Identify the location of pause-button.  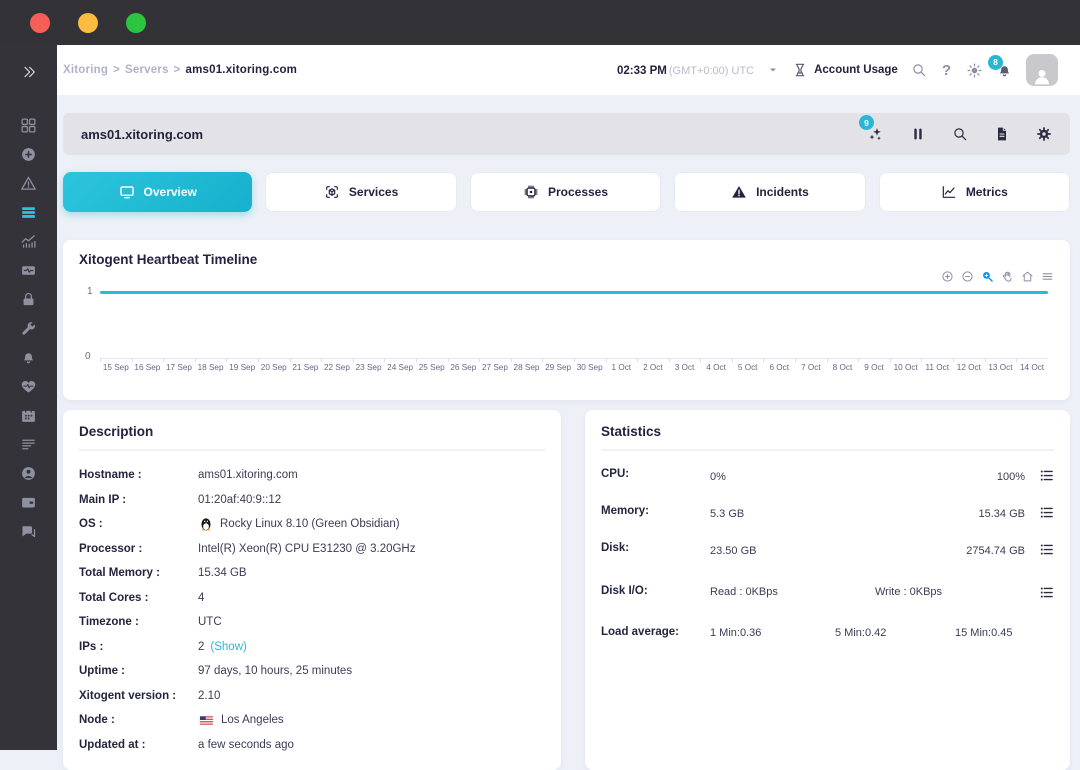
(918, 134).